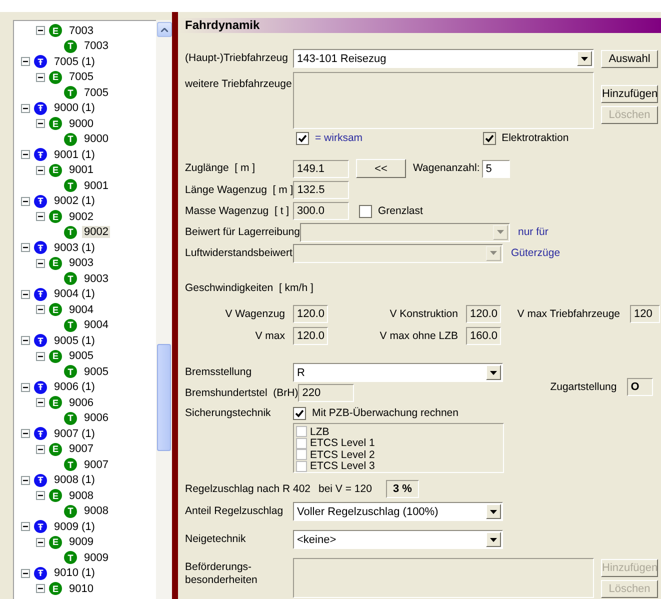 This screenshot has width=661, height=599. I want to click on tree-item: 7005 (1), so click(74, 62).